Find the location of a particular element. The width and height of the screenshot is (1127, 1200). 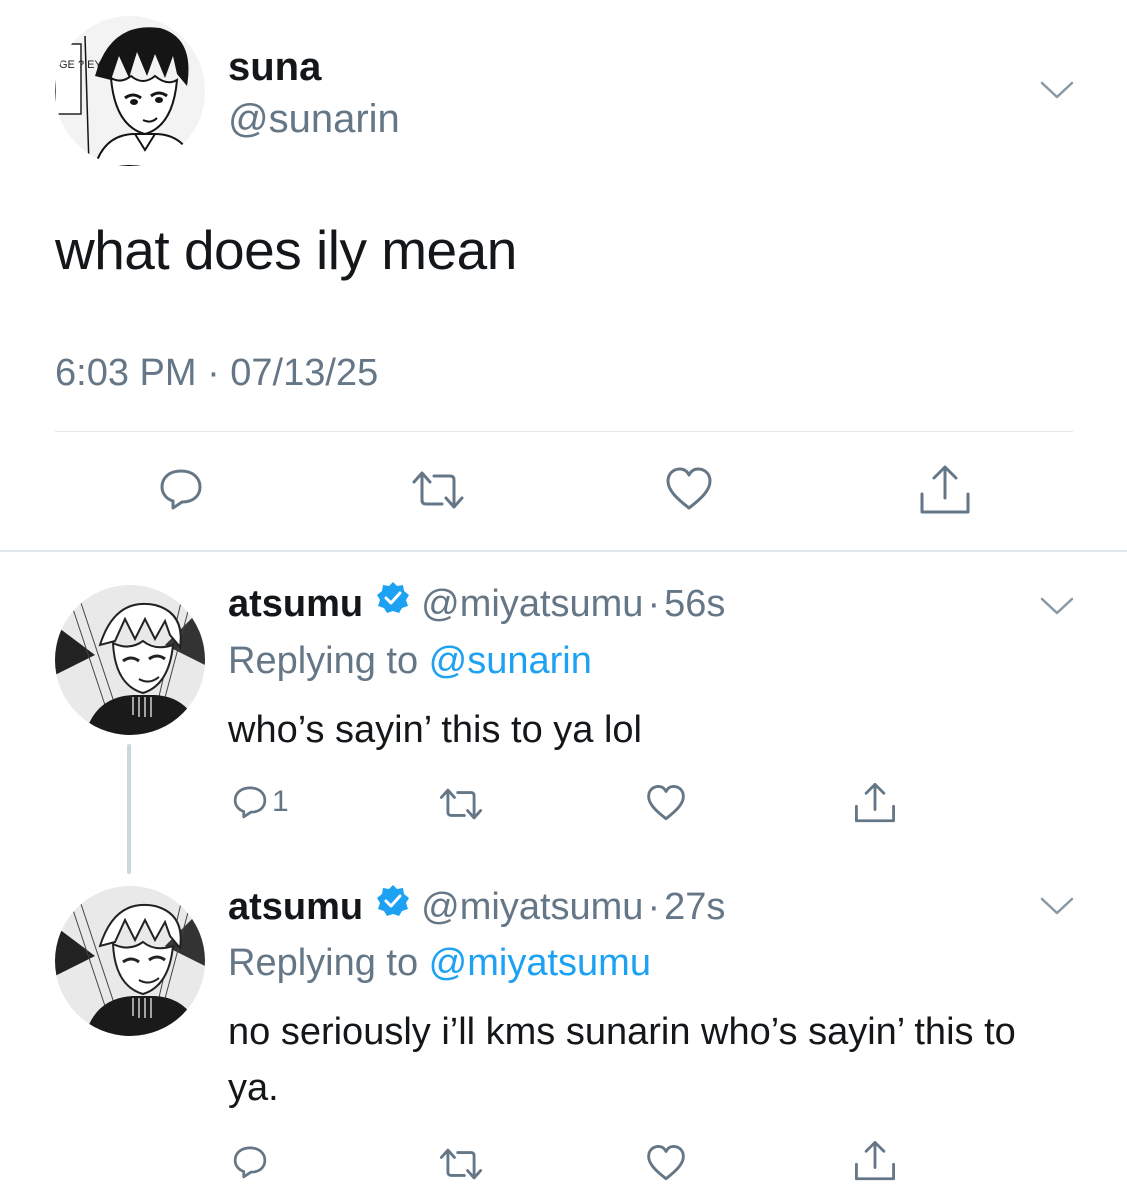

tweet-options-button is located at coordinates (1057, 92).